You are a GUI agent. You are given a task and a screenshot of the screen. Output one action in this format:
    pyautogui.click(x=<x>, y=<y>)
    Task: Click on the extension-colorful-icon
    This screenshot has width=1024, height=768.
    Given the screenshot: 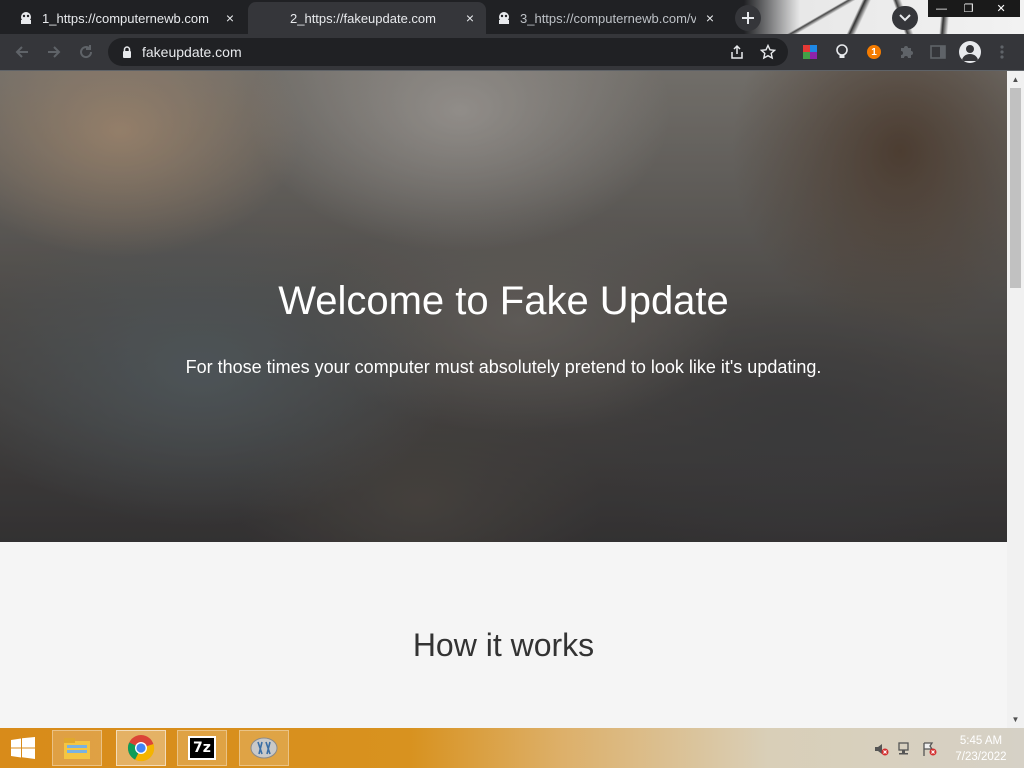 What is the action you would take?
    pyautogui.click(x=810, y=52)
    